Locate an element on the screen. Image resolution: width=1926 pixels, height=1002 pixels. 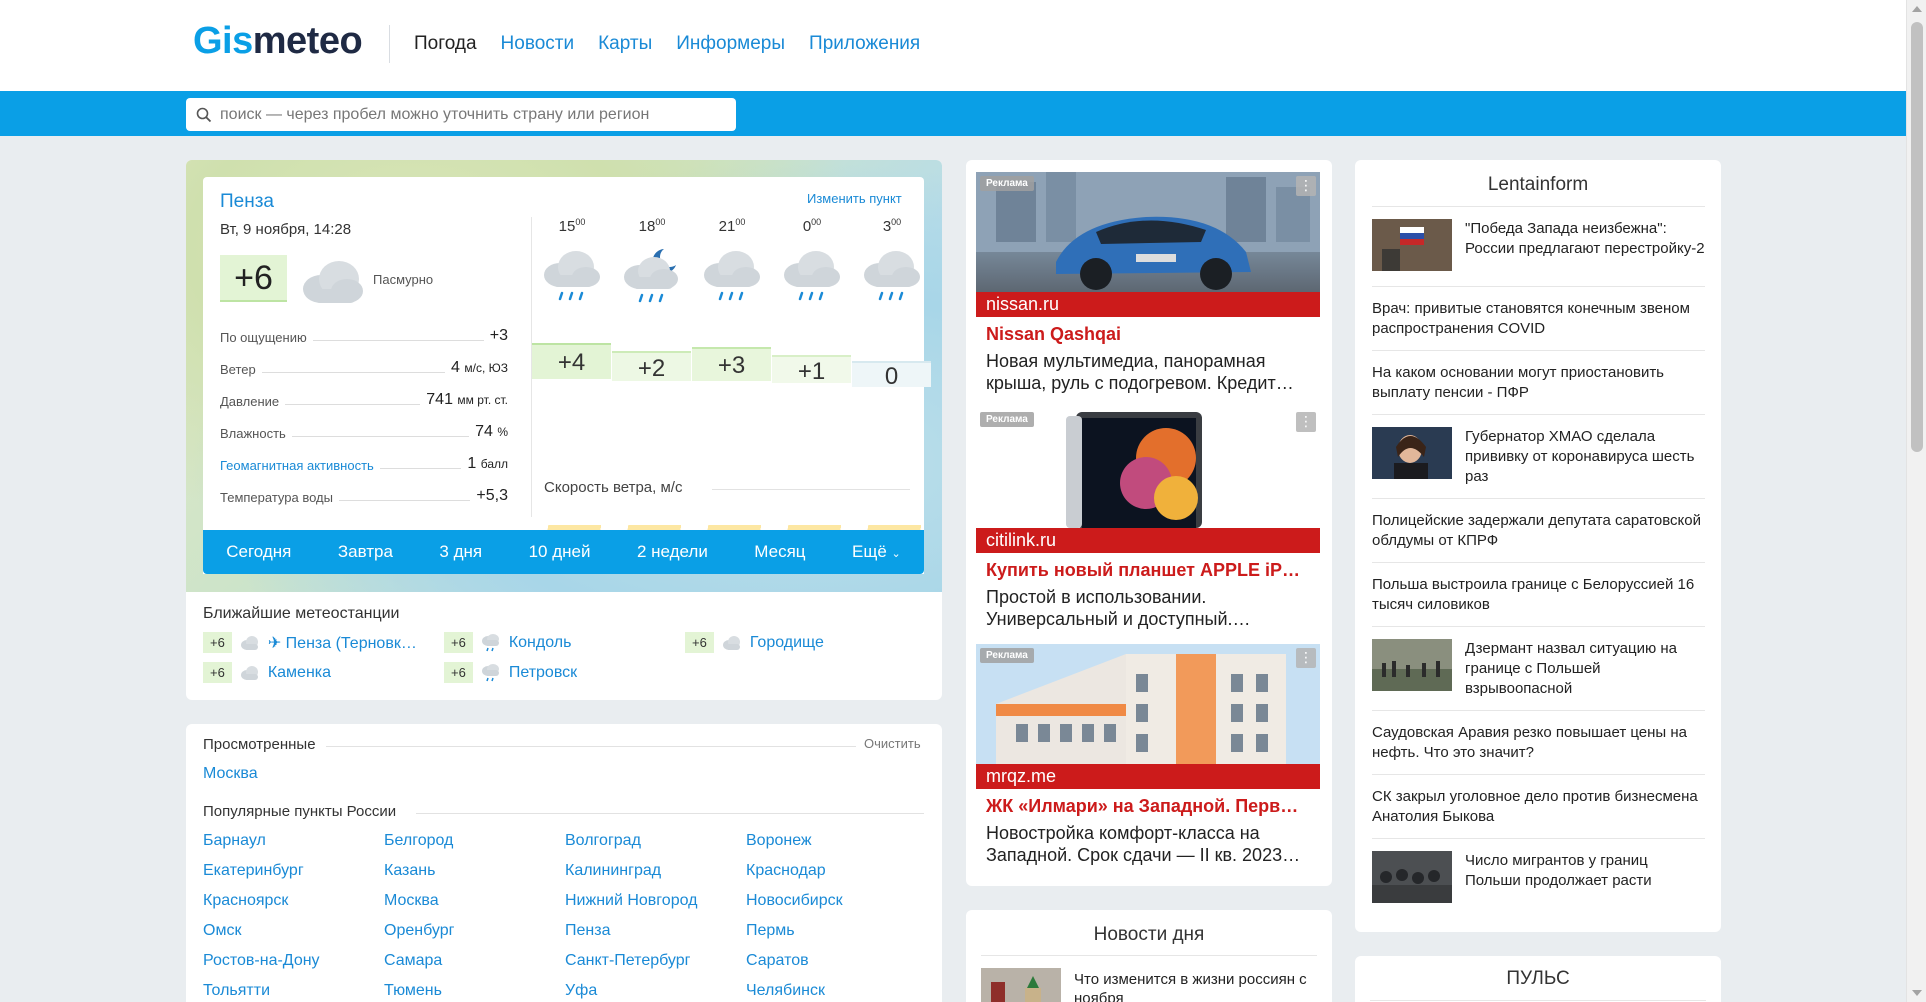
city-name: Пенза is located at coordinates (247, 202).